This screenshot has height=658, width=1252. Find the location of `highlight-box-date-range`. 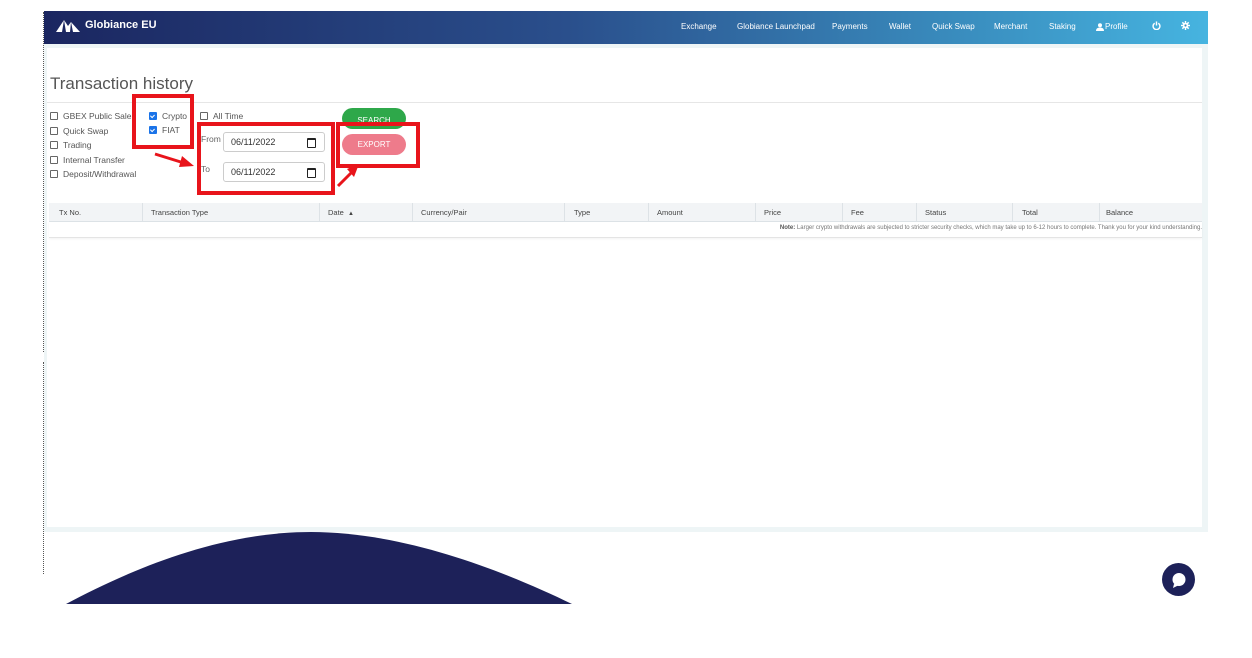

highlight-box-date-range is located at coordinates (266, 158).